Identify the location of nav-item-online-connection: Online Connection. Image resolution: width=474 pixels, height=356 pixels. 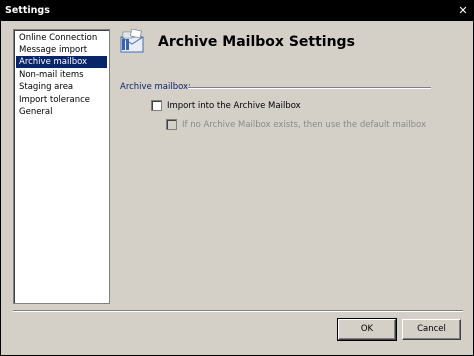
(61, 38).